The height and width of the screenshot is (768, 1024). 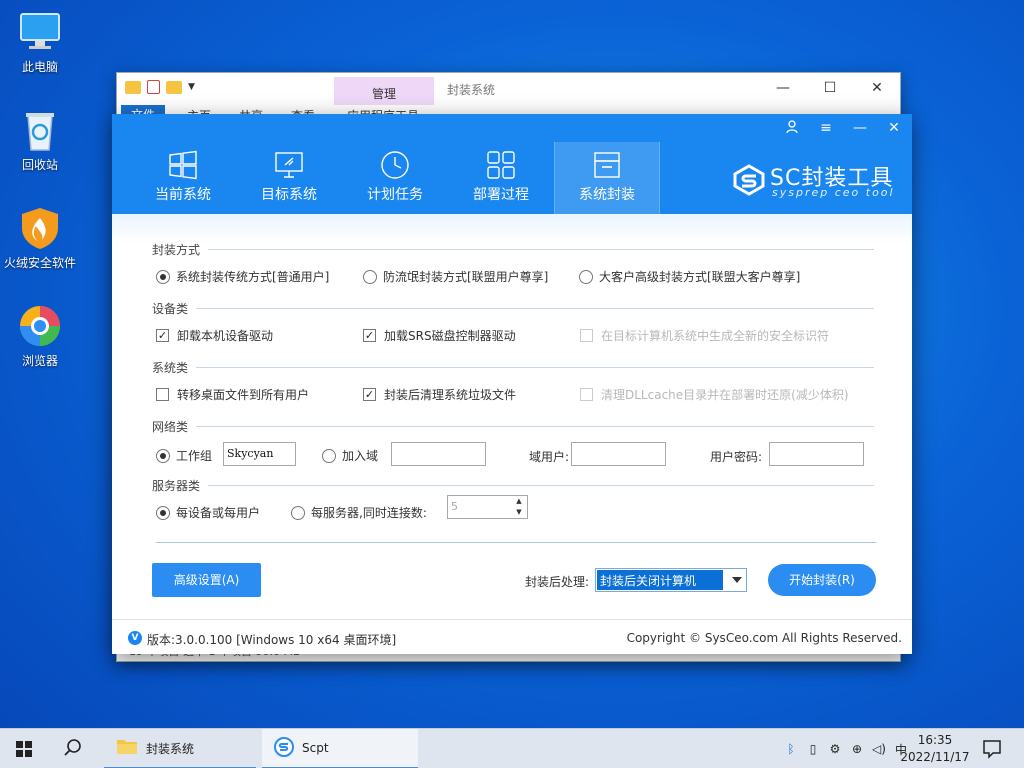 I want to click on workgroup-input: Skycyan, so click(x=259, y=454).